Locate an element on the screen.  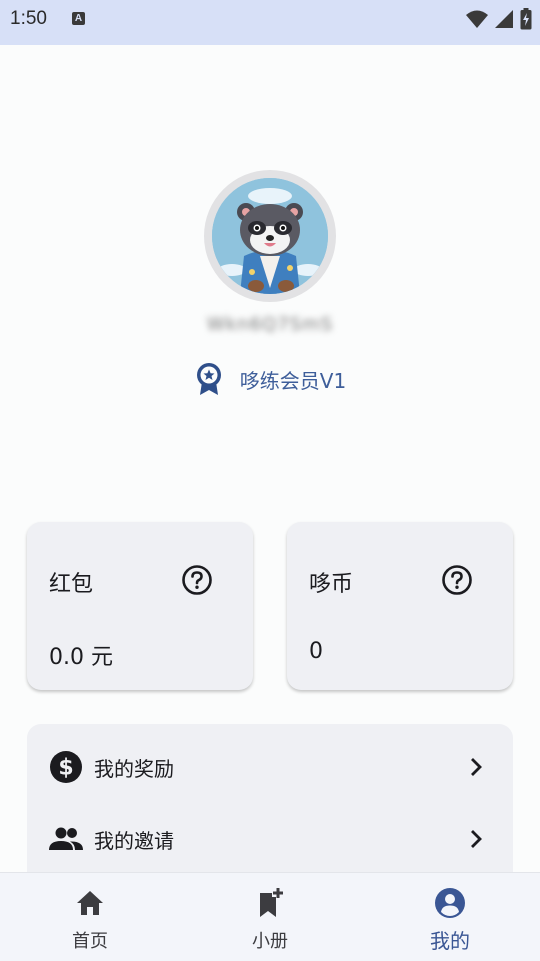
account-circle-icon is located at coordinates (450, 903).